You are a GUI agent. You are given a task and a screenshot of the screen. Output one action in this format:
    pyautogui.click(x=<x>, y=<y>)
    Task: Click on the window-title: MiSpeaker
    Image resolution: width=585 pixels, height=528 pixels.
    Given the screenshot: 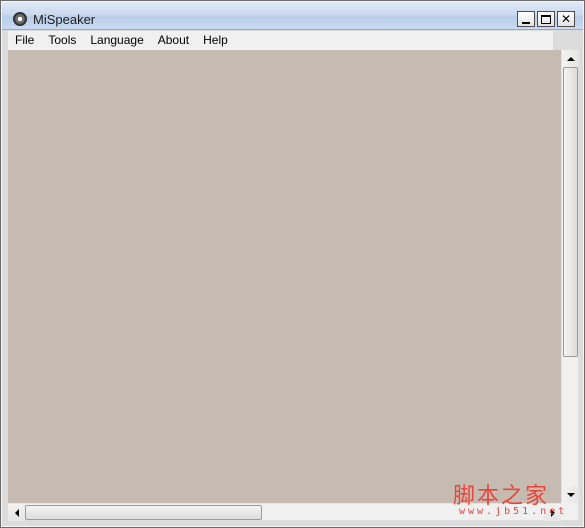 What is the action you would take?
    pyautogui.click(x=64, y=19)
    